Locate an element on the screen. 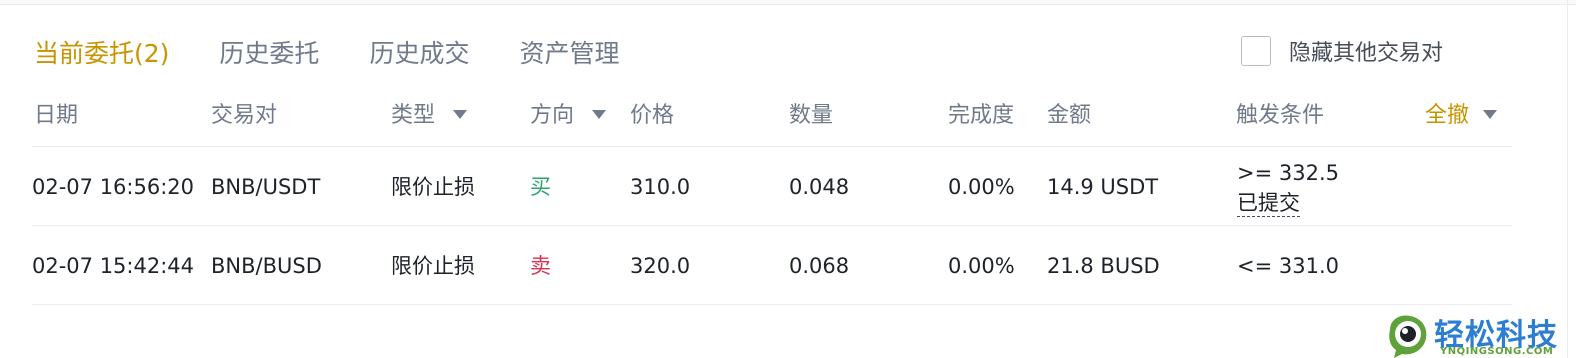 The height and width of the screenshot is (358, 1576). order-amount: 0.068 is located at coordinates (819, 266).